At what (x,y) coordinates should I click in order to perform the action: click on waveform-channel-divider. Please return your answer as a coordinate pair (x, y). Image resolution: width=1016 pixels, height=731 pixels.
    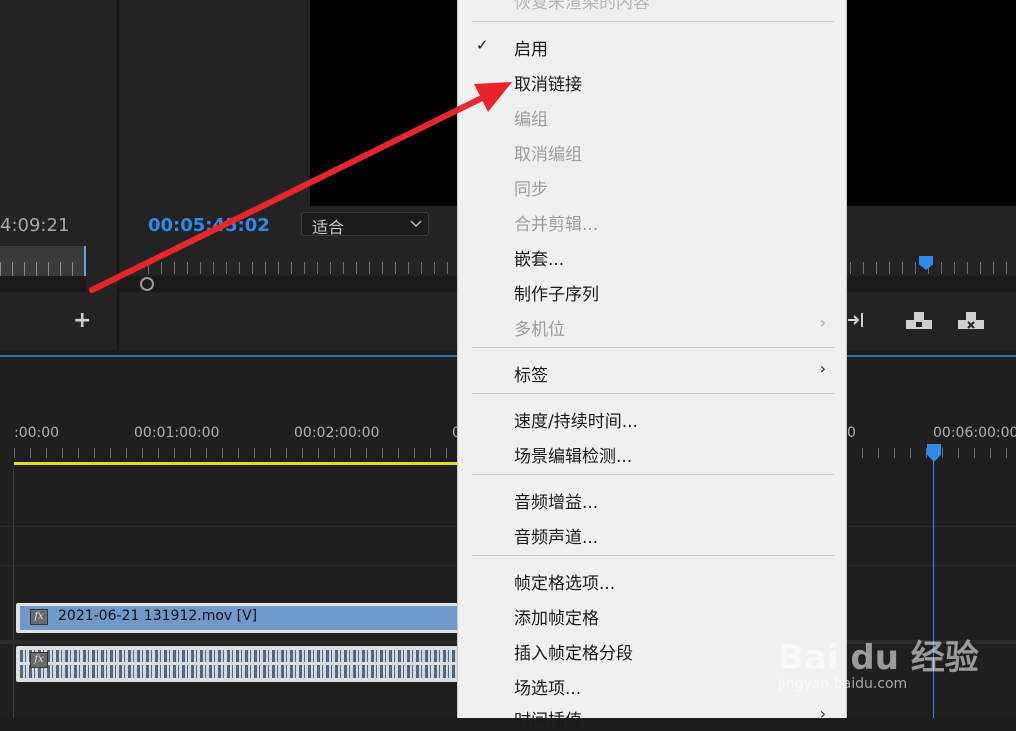
    Looking at the image, I should click on (239, 663).